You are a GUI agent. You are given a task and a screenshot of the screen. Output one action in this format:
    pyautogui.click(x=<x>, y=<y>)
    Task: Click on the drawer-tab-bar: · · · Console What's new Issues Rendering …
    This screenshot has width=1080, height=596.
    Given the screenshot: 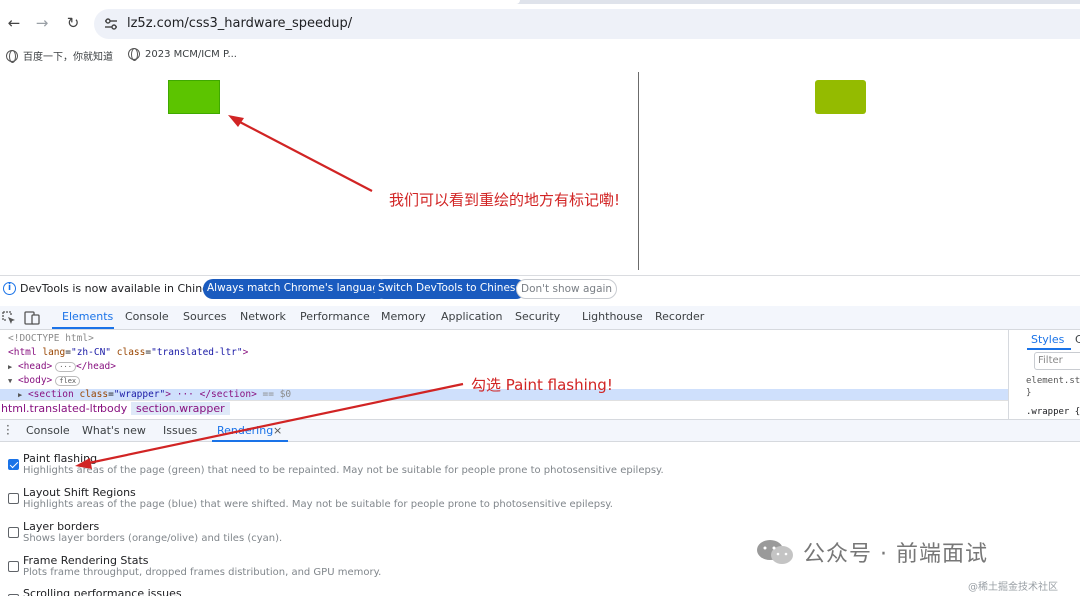 What is the action you would take?
    pyautogui.click(x=540, y=430)
    